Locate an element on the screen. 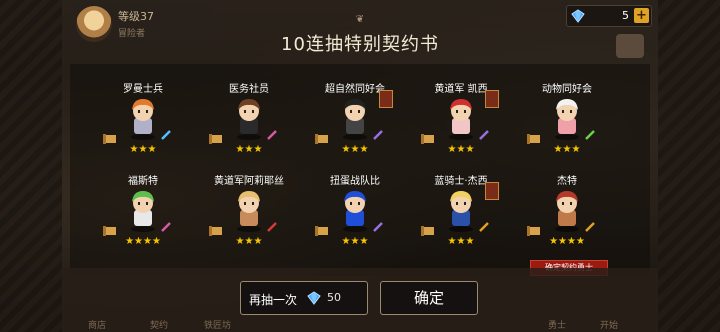 This screenshot has height=332, width=720. title-ornament-icon: ❦ is located at coordinates (360, 19).